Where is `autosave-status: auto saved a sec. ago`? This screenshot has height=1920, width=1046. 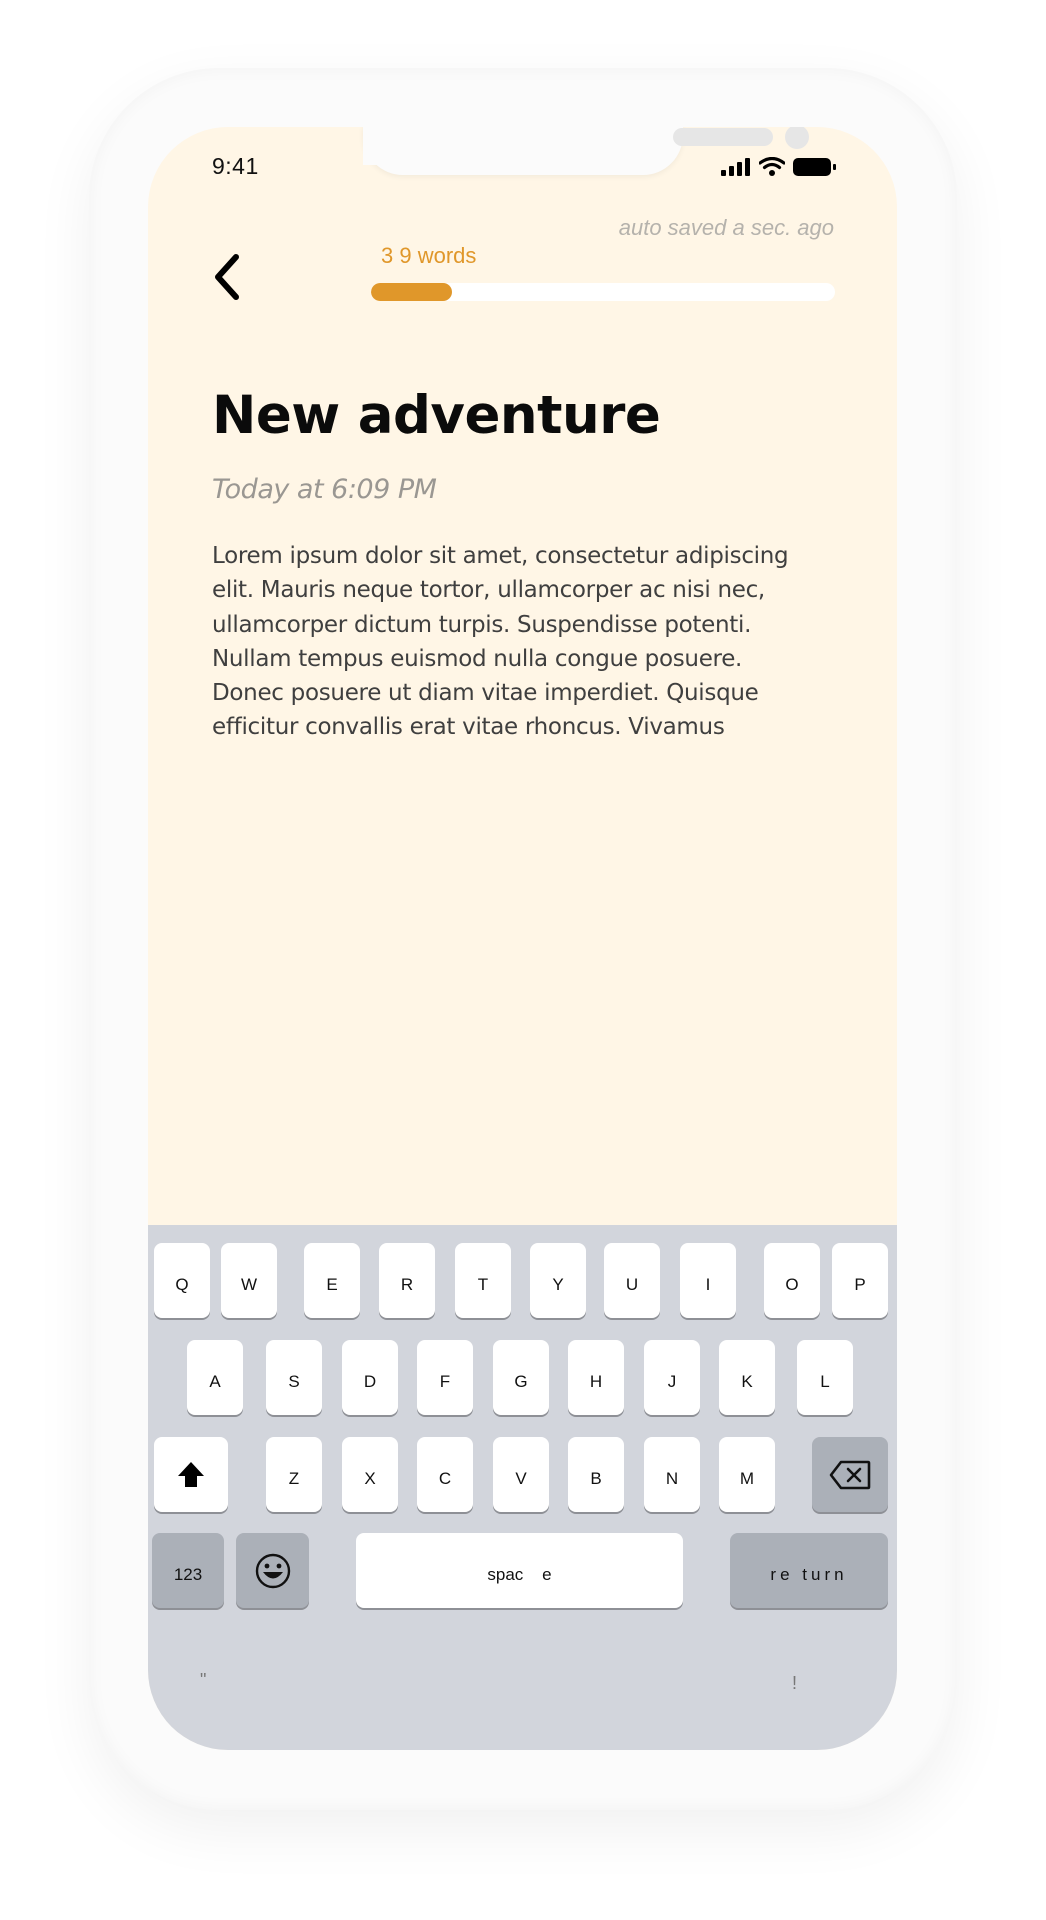
autosave-status: auto saved a sec. ago is located at coordinates (726, 227).